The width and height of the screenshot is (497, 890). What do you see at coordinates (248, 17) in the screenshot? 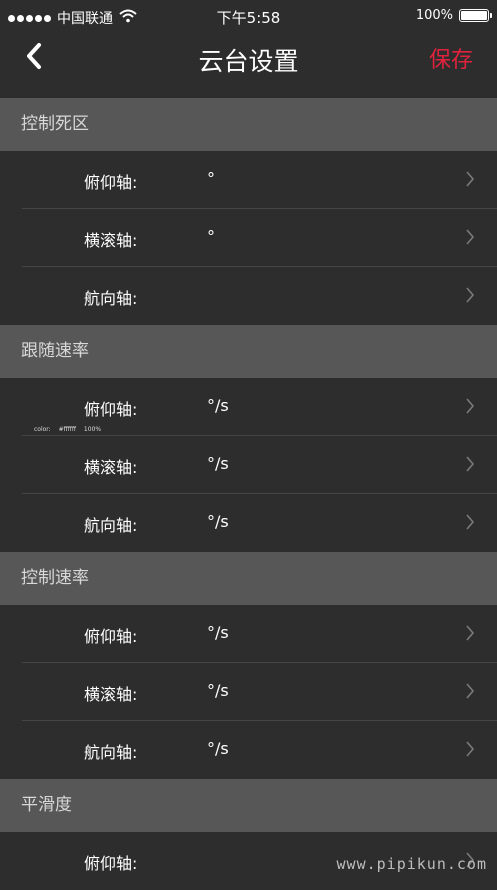
I see `status-bar: 中国联通 下午5:58 100%` at bounding box center [248, 17].